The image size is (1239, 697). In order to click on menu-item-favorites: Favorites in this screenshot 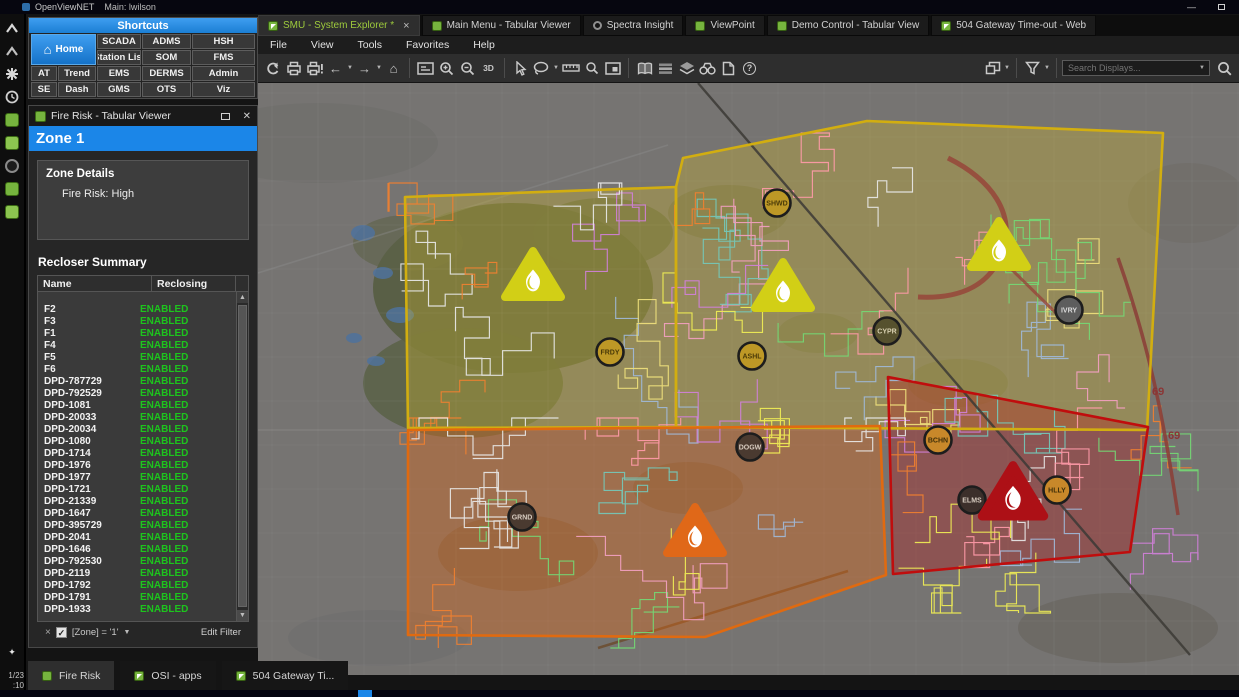, I will do `click(427, 45)`.